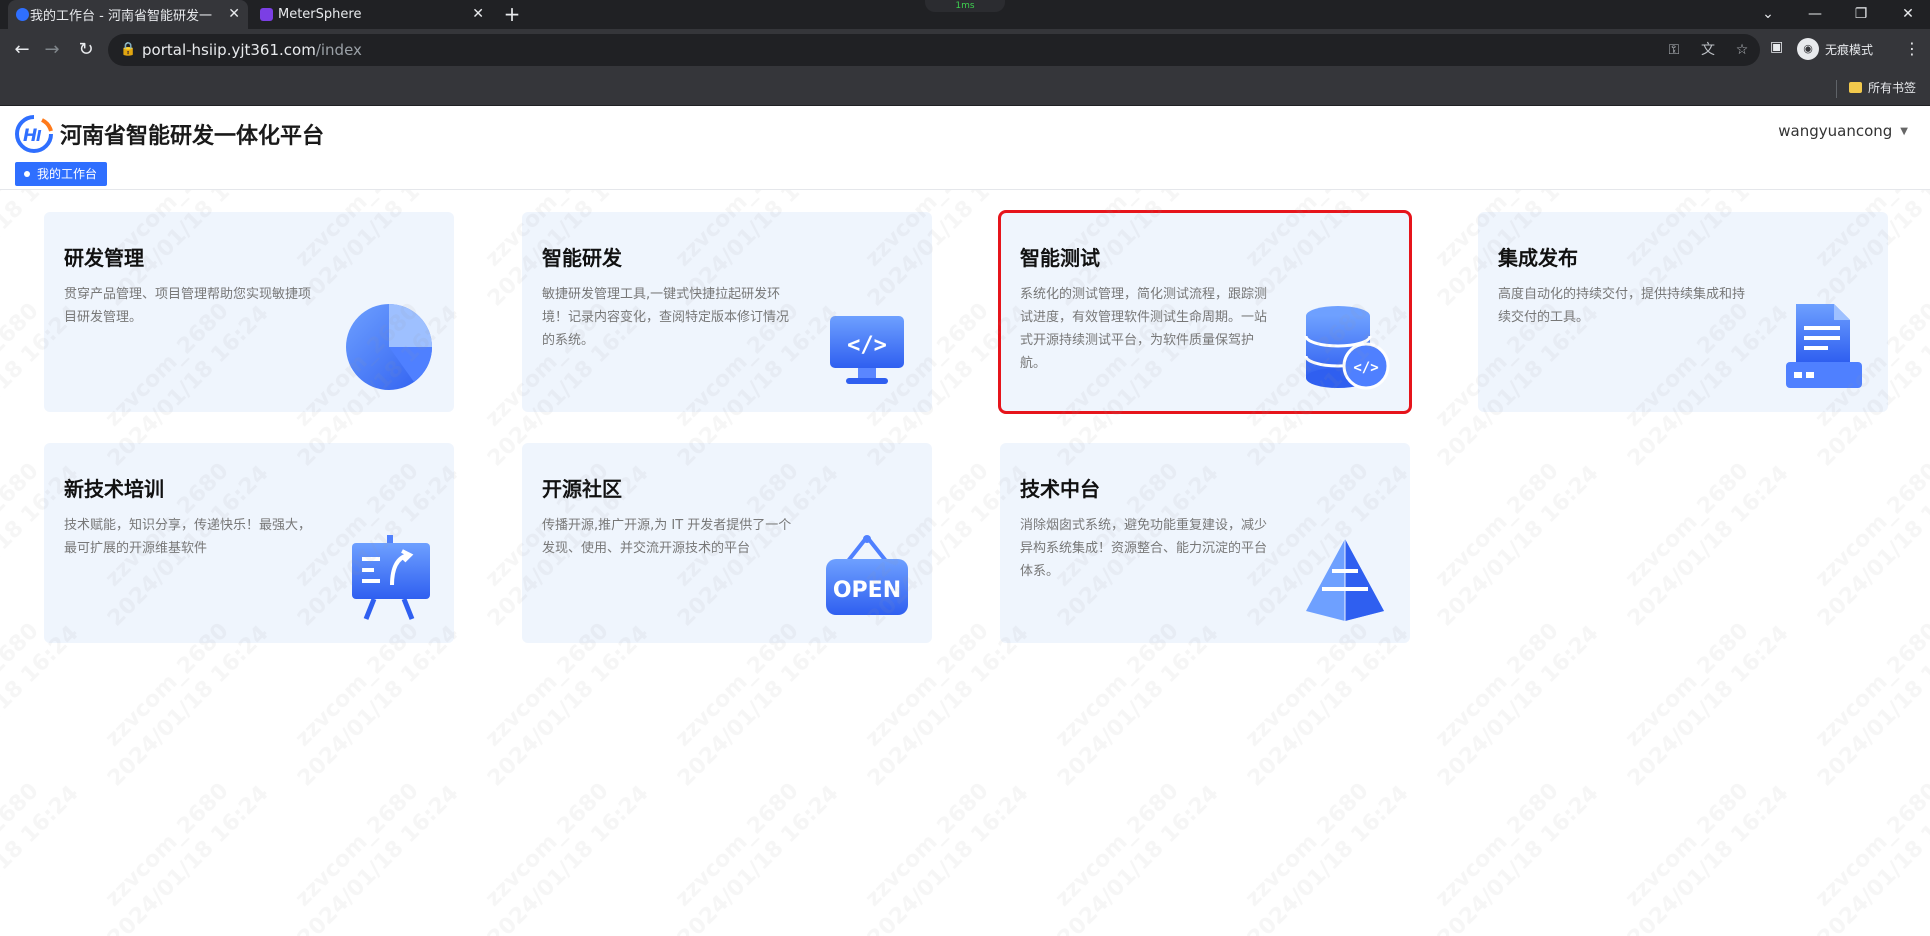 This screenshot has width=1930, height=936. What do you see at coordinates (965, 6) in the screenshot?
I see `latency-indicator: 1ms` at bounding box center [965, 6].